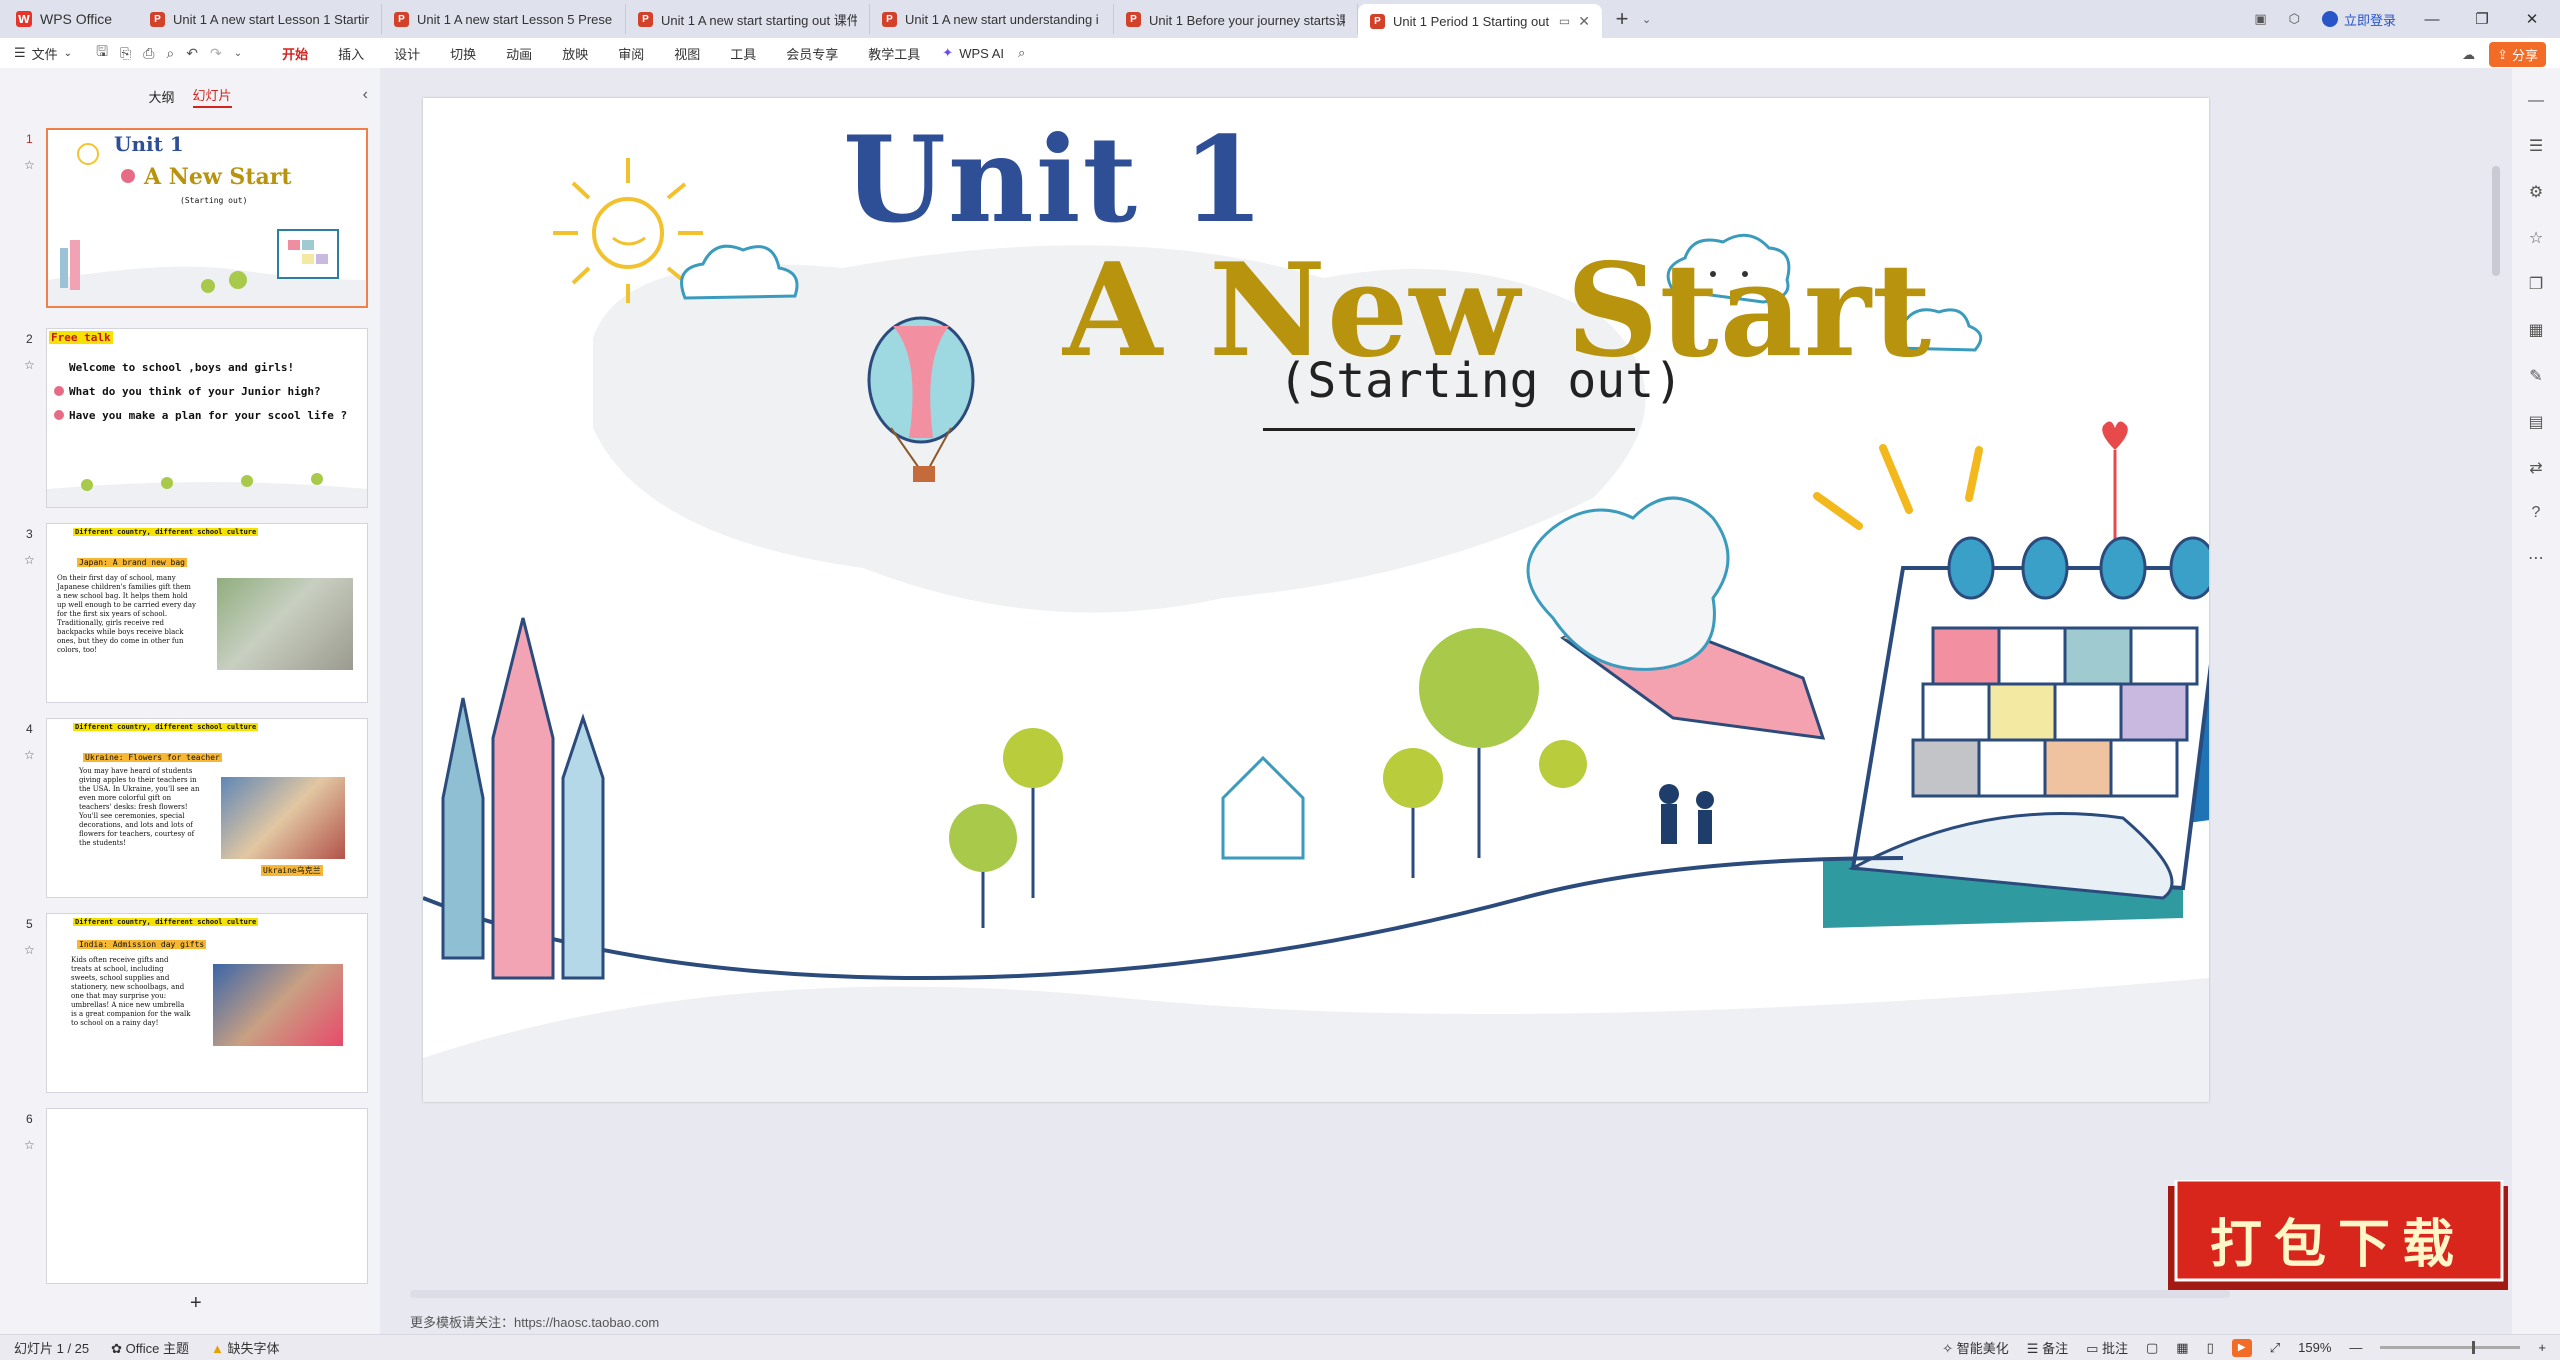  Describe the element at coordinates (365, 95) in the screenshot. I see `collapse-panel-icon: ‹` at that location.